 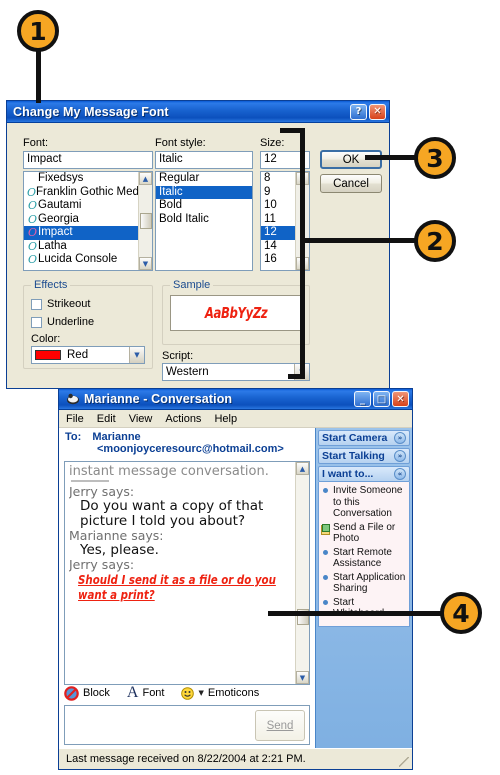 What do you see at coordinates (461, 613) in the screenshot?
I see `callout-4: 4` at bounding box center [461, 613].